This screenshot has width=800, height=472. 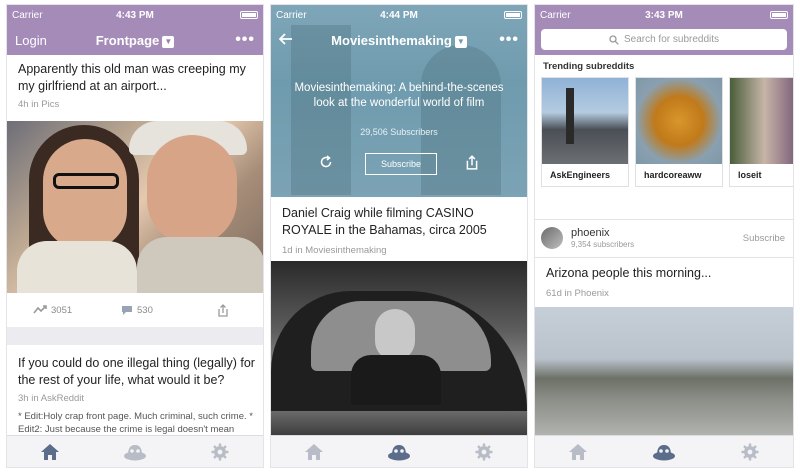 I want to click on search-bar: Search for subreddits, so click(x=664, y=40).